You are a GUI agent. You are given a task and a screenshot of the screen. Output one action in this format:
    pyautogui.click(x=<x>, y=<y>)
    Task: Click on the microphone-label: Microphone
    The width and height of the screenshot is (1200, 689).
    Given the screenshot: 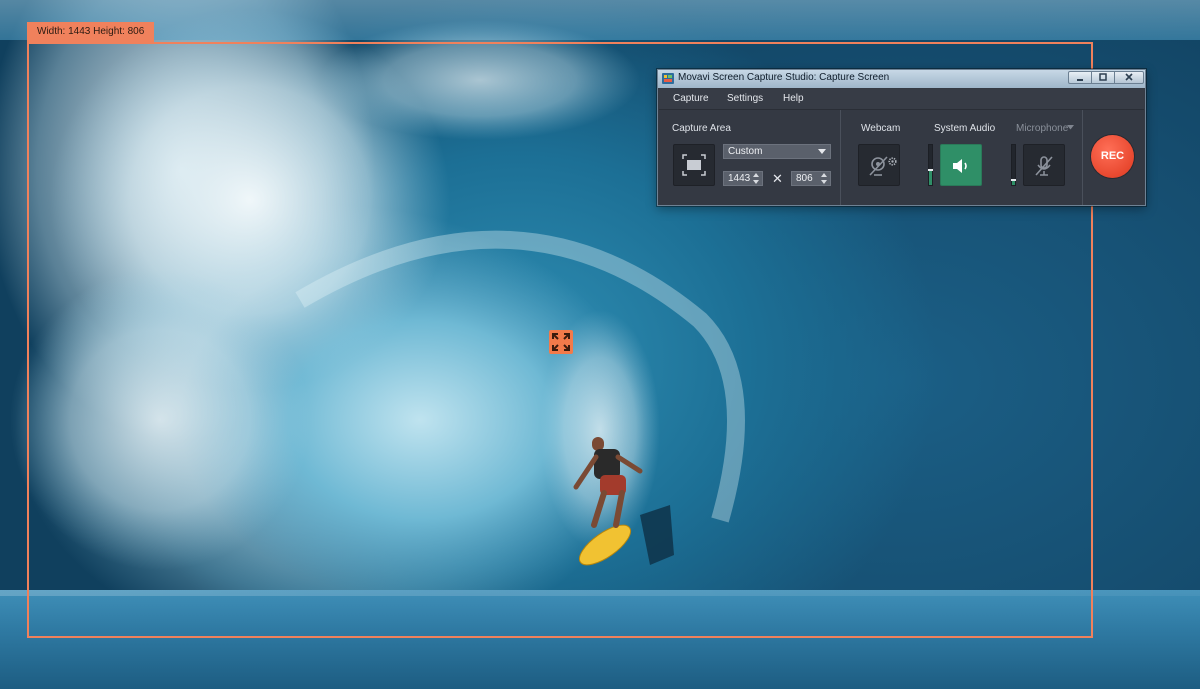 What is the action you would take?
    pyautogui.click(x=1042, y=128)
    